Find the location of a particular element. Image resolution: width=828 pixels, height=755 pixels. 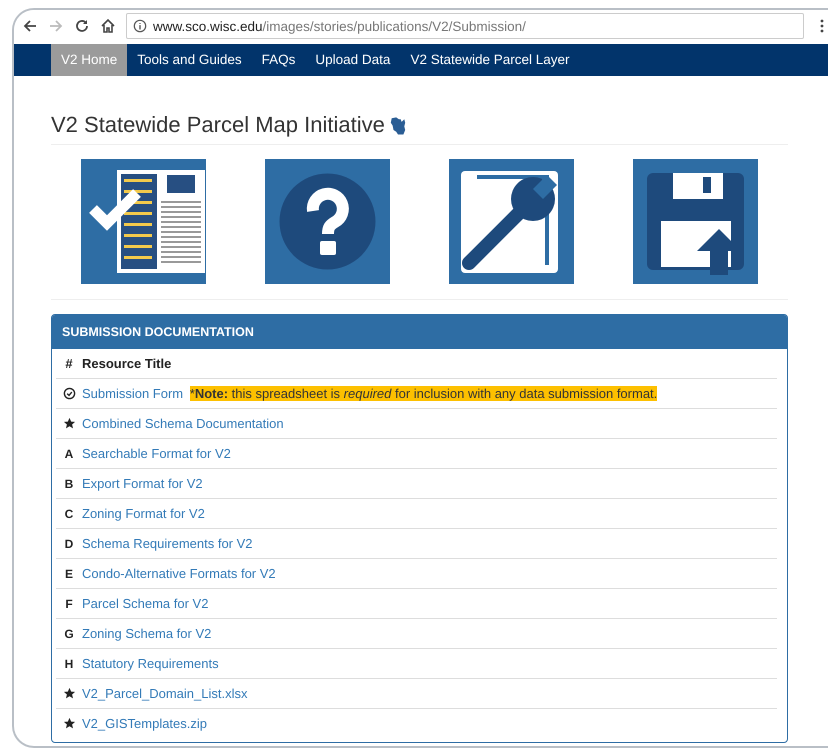

check-circle-icon is located at coordinates (69, 393).